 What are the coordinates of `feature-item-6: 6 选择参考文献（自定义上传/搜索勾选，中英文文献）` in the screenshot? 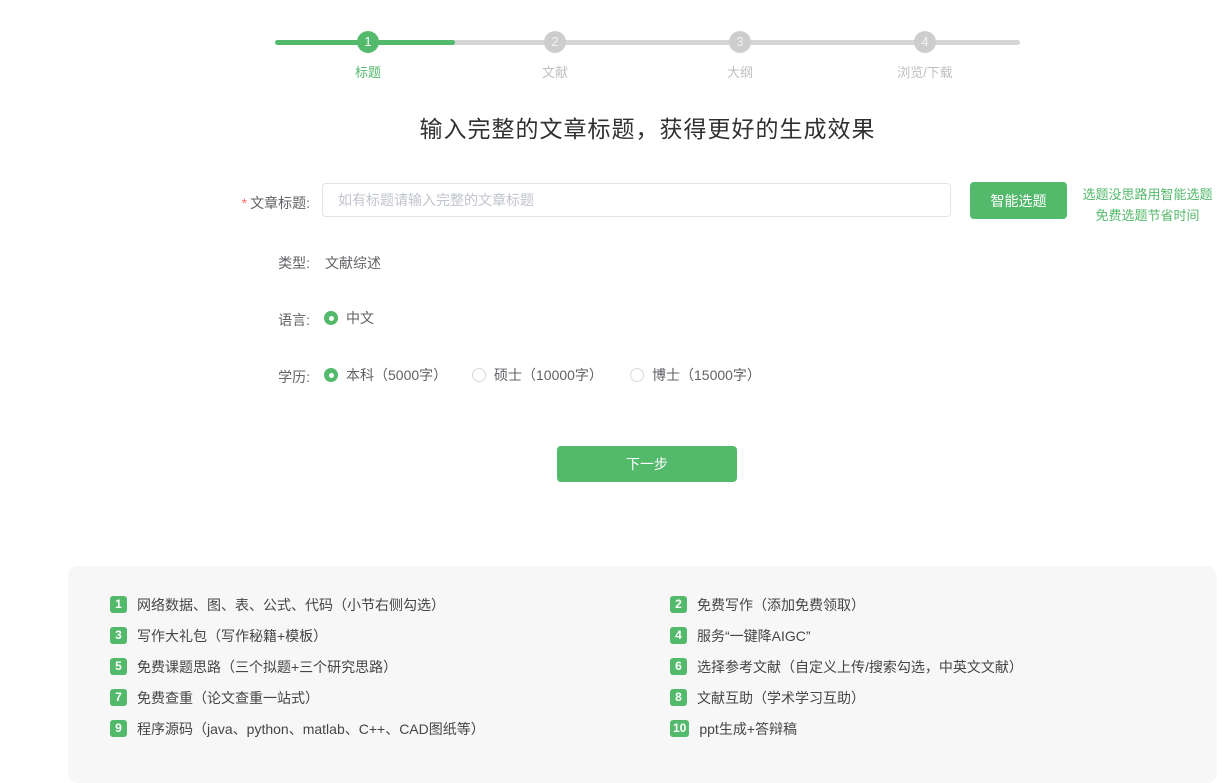 It's located at (943, 666).